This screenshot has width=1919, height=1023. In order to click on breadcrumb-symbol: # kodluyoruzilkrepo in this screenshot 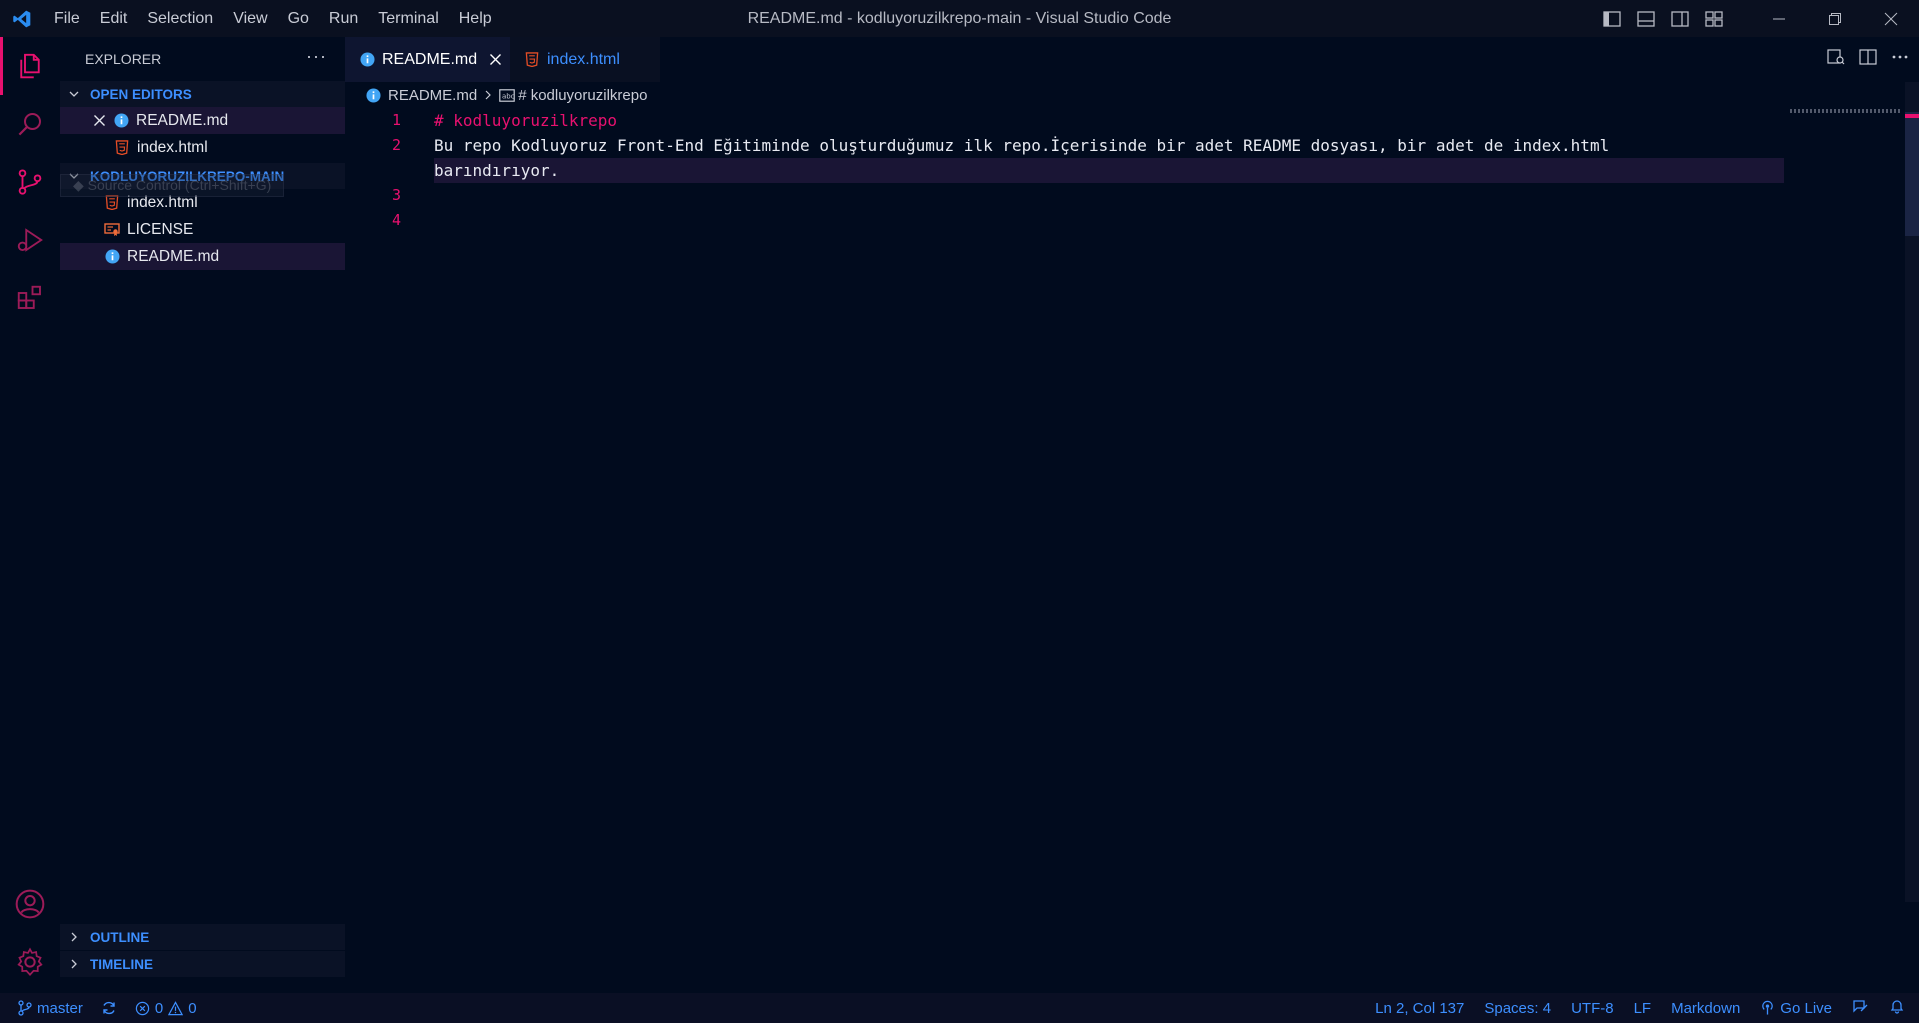, I will do `click(582, 95)`.